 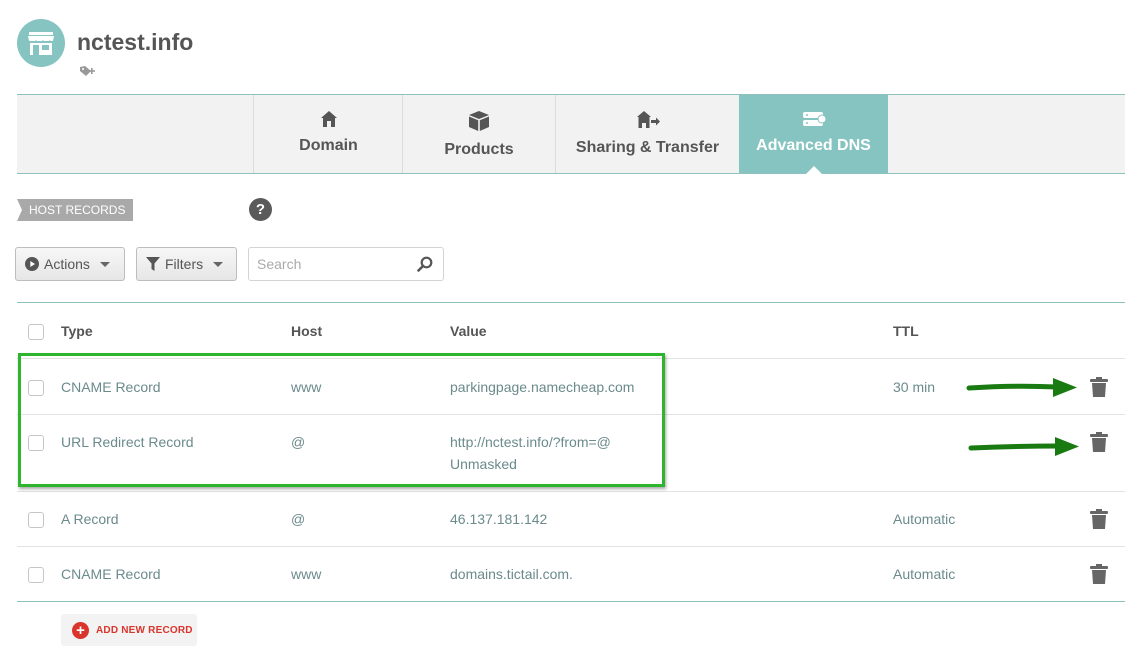 I want to click on record-value: 46.137.181.142, so click(x=499, y=519).